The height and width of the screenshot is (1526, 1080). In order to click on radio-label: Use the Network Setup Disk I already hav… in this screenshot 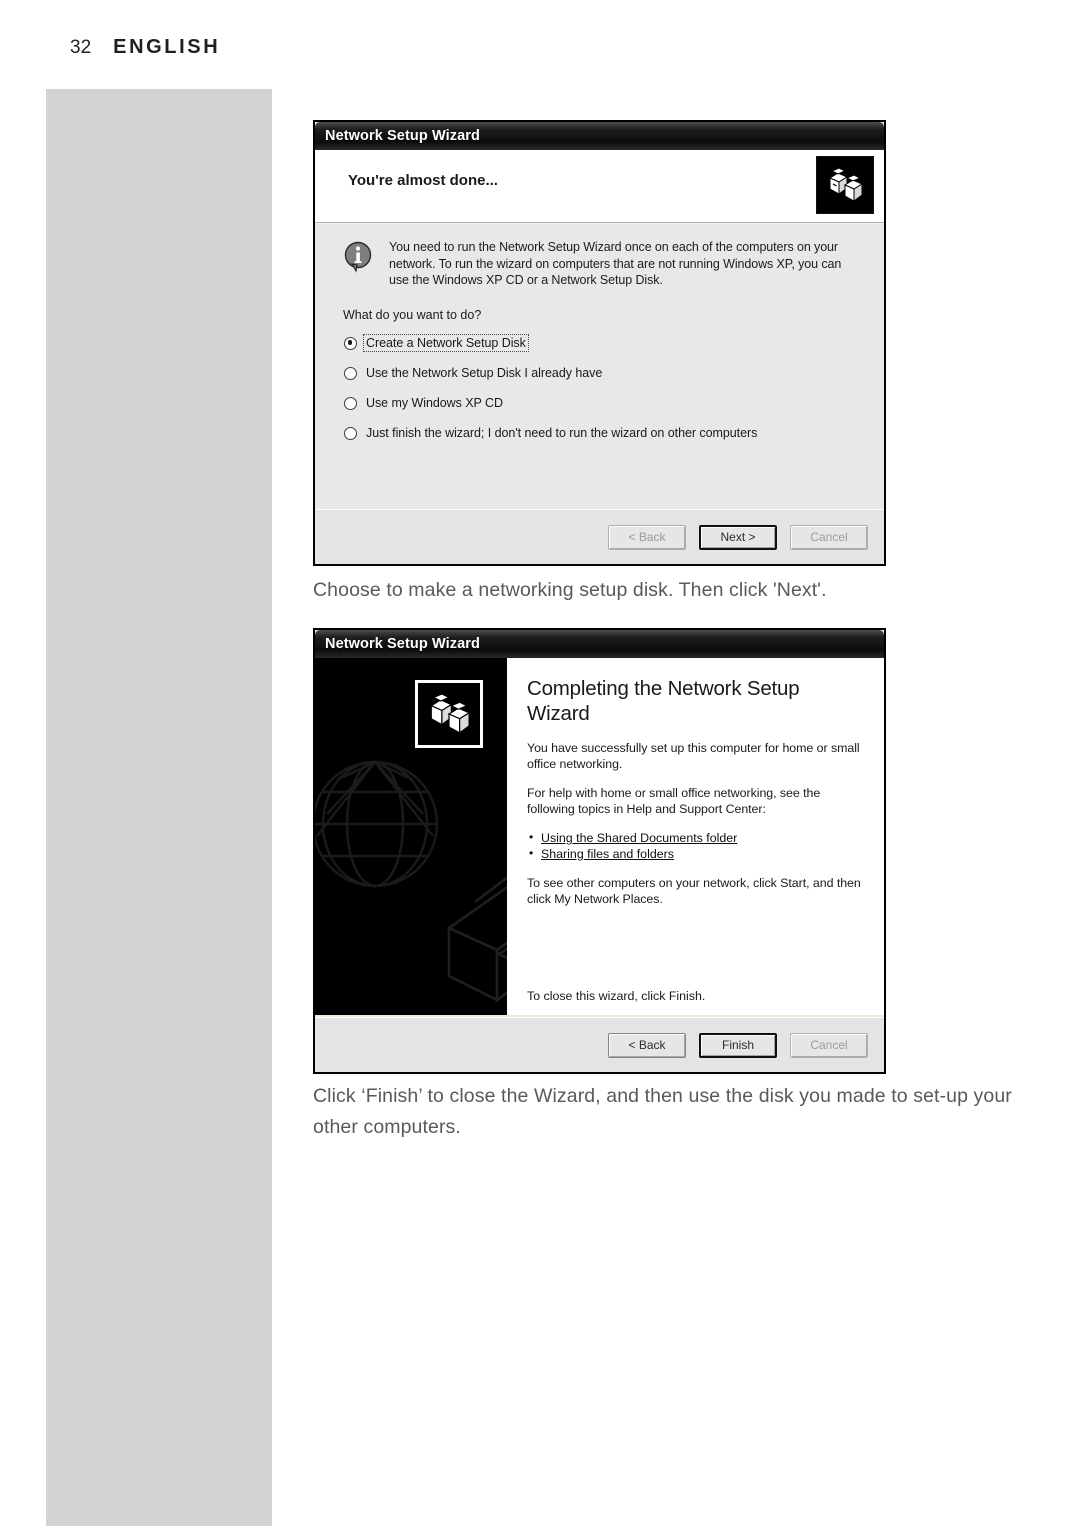, I will do `click(484, 373)`.